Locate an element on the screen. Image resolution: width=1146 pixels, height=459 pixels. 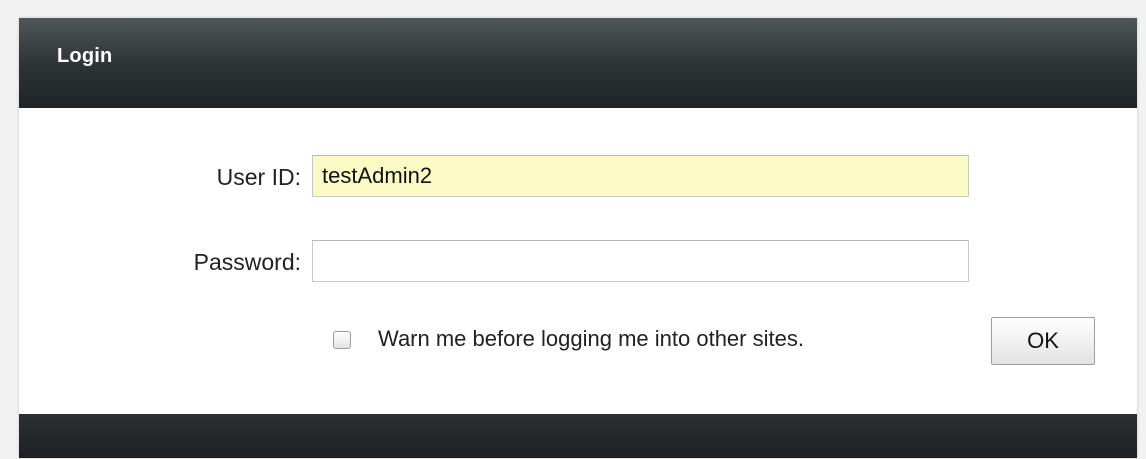
user-id-label: User ID: is located at coordinates (258, 177).